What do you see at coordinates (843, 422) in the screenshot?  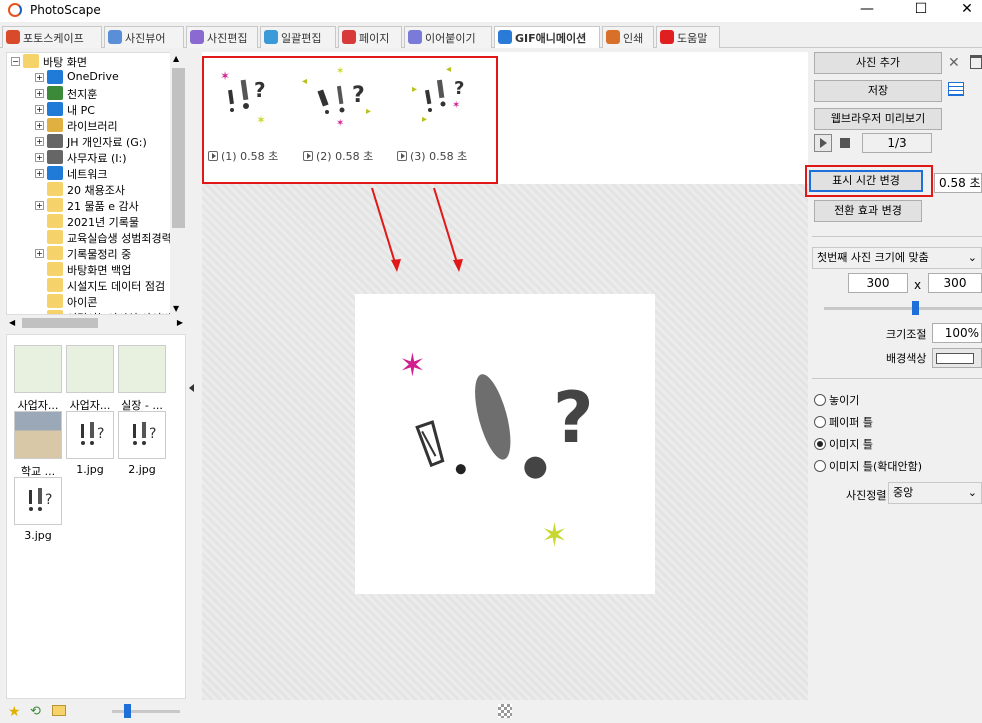 I see `placement-radio-1: 페이퍼 틀` at bounding box center [843, 422].